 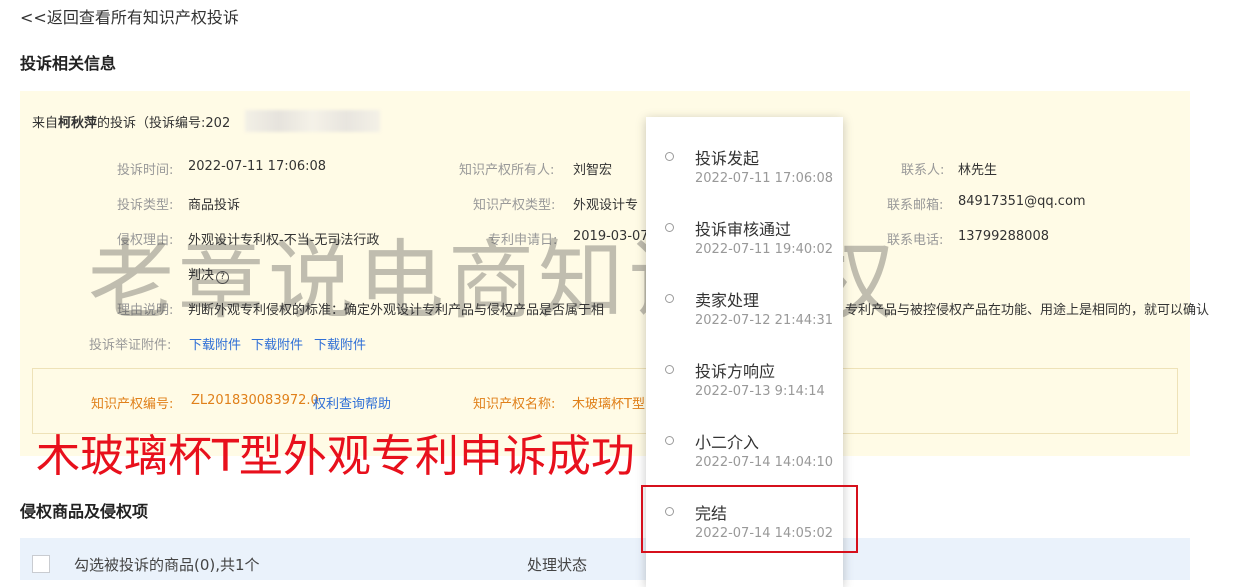 What do you see at coordinates (749, 519) in the screenshot?
I see `completed-step-highlight-box` at bounding box center [749, 519].